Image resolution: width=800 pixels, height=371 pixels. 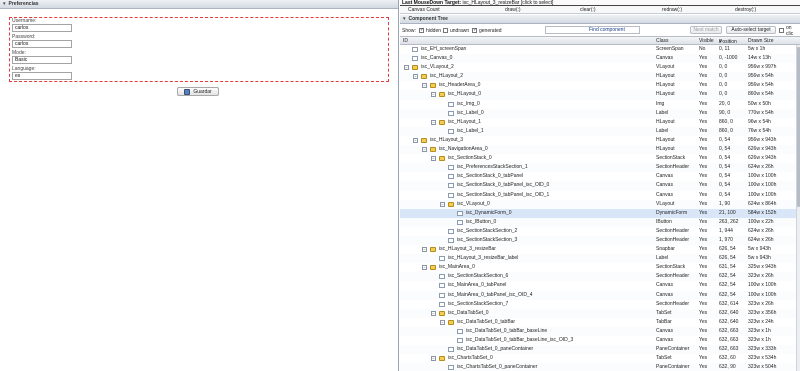 What do you see at coordinates (673, 167) in the screenshot?
I see `row-class: SectionHeader` at bounding box center [673, 167].